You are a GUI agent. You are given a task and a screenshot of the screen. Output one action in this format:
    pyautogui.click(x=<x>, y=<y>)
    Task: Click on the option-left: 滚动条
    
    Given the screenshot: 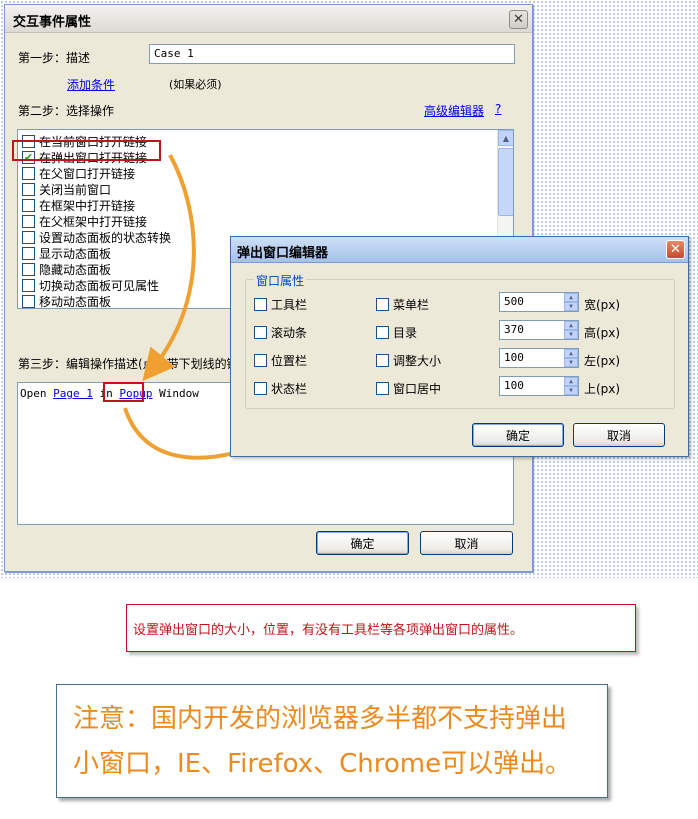 What is the action you would take?
    pyautogui.click(x=280, y=332)
    